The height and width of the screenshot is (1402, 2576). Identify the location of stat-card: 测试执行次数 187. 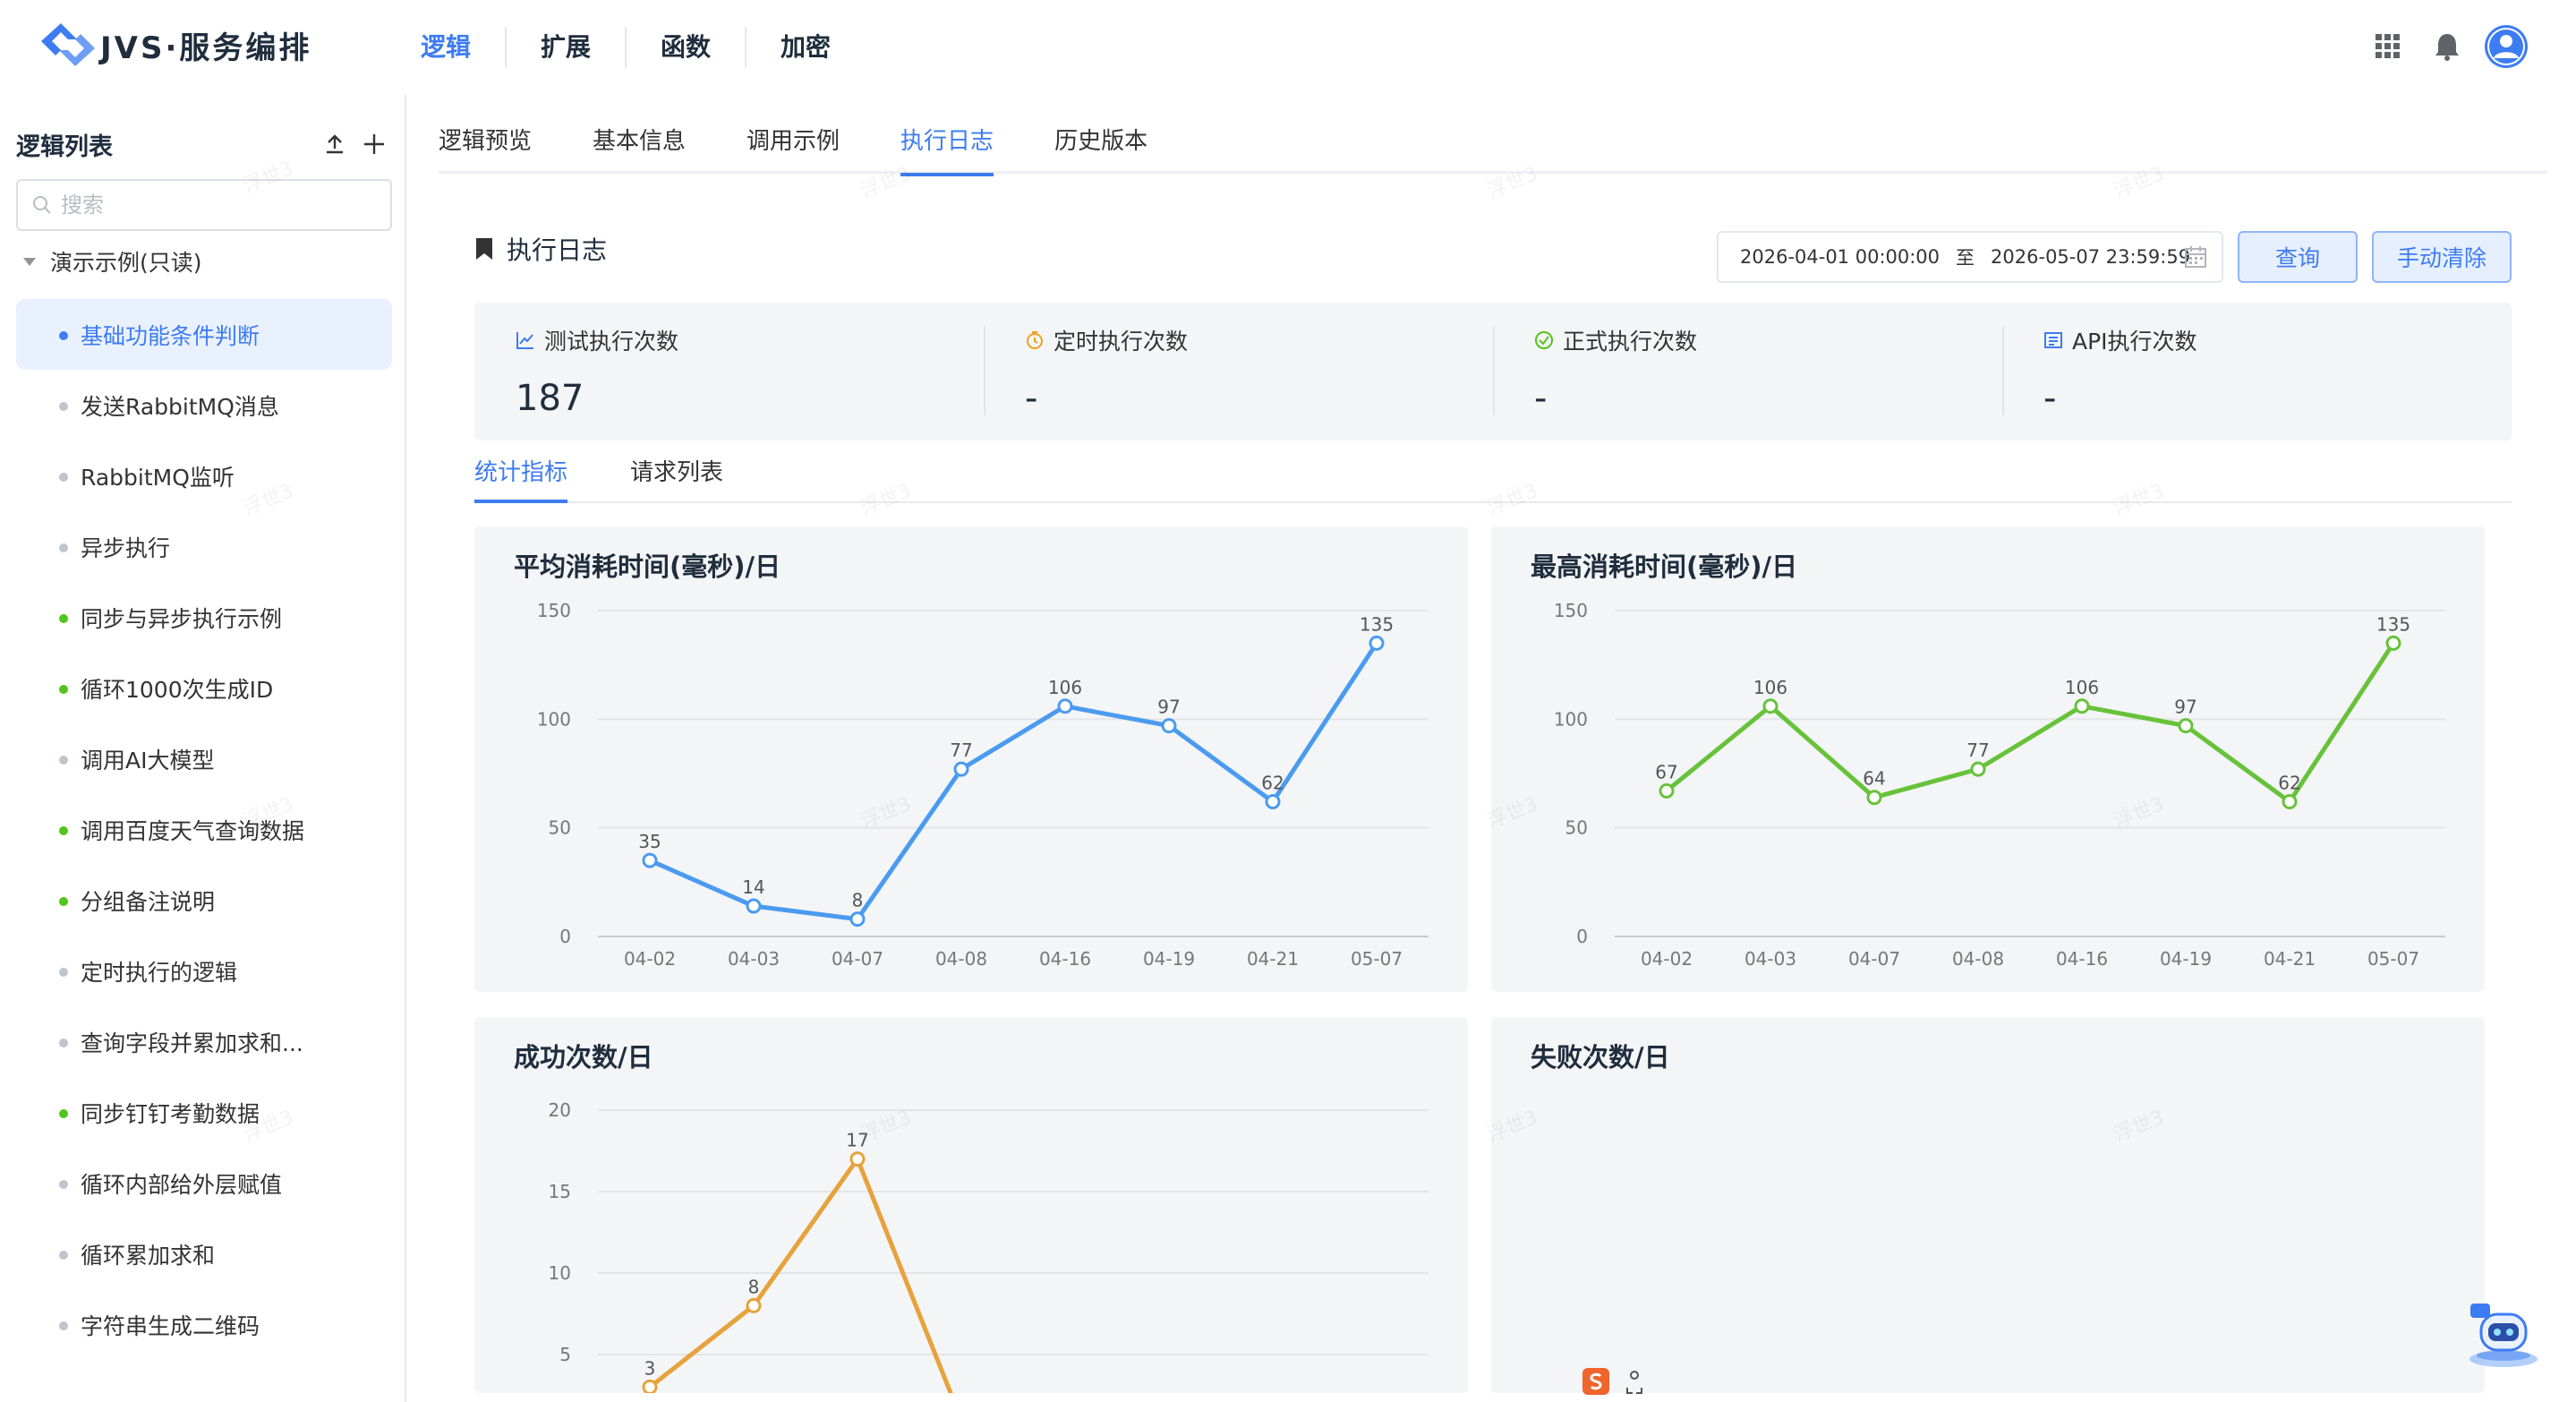
(729, 371).